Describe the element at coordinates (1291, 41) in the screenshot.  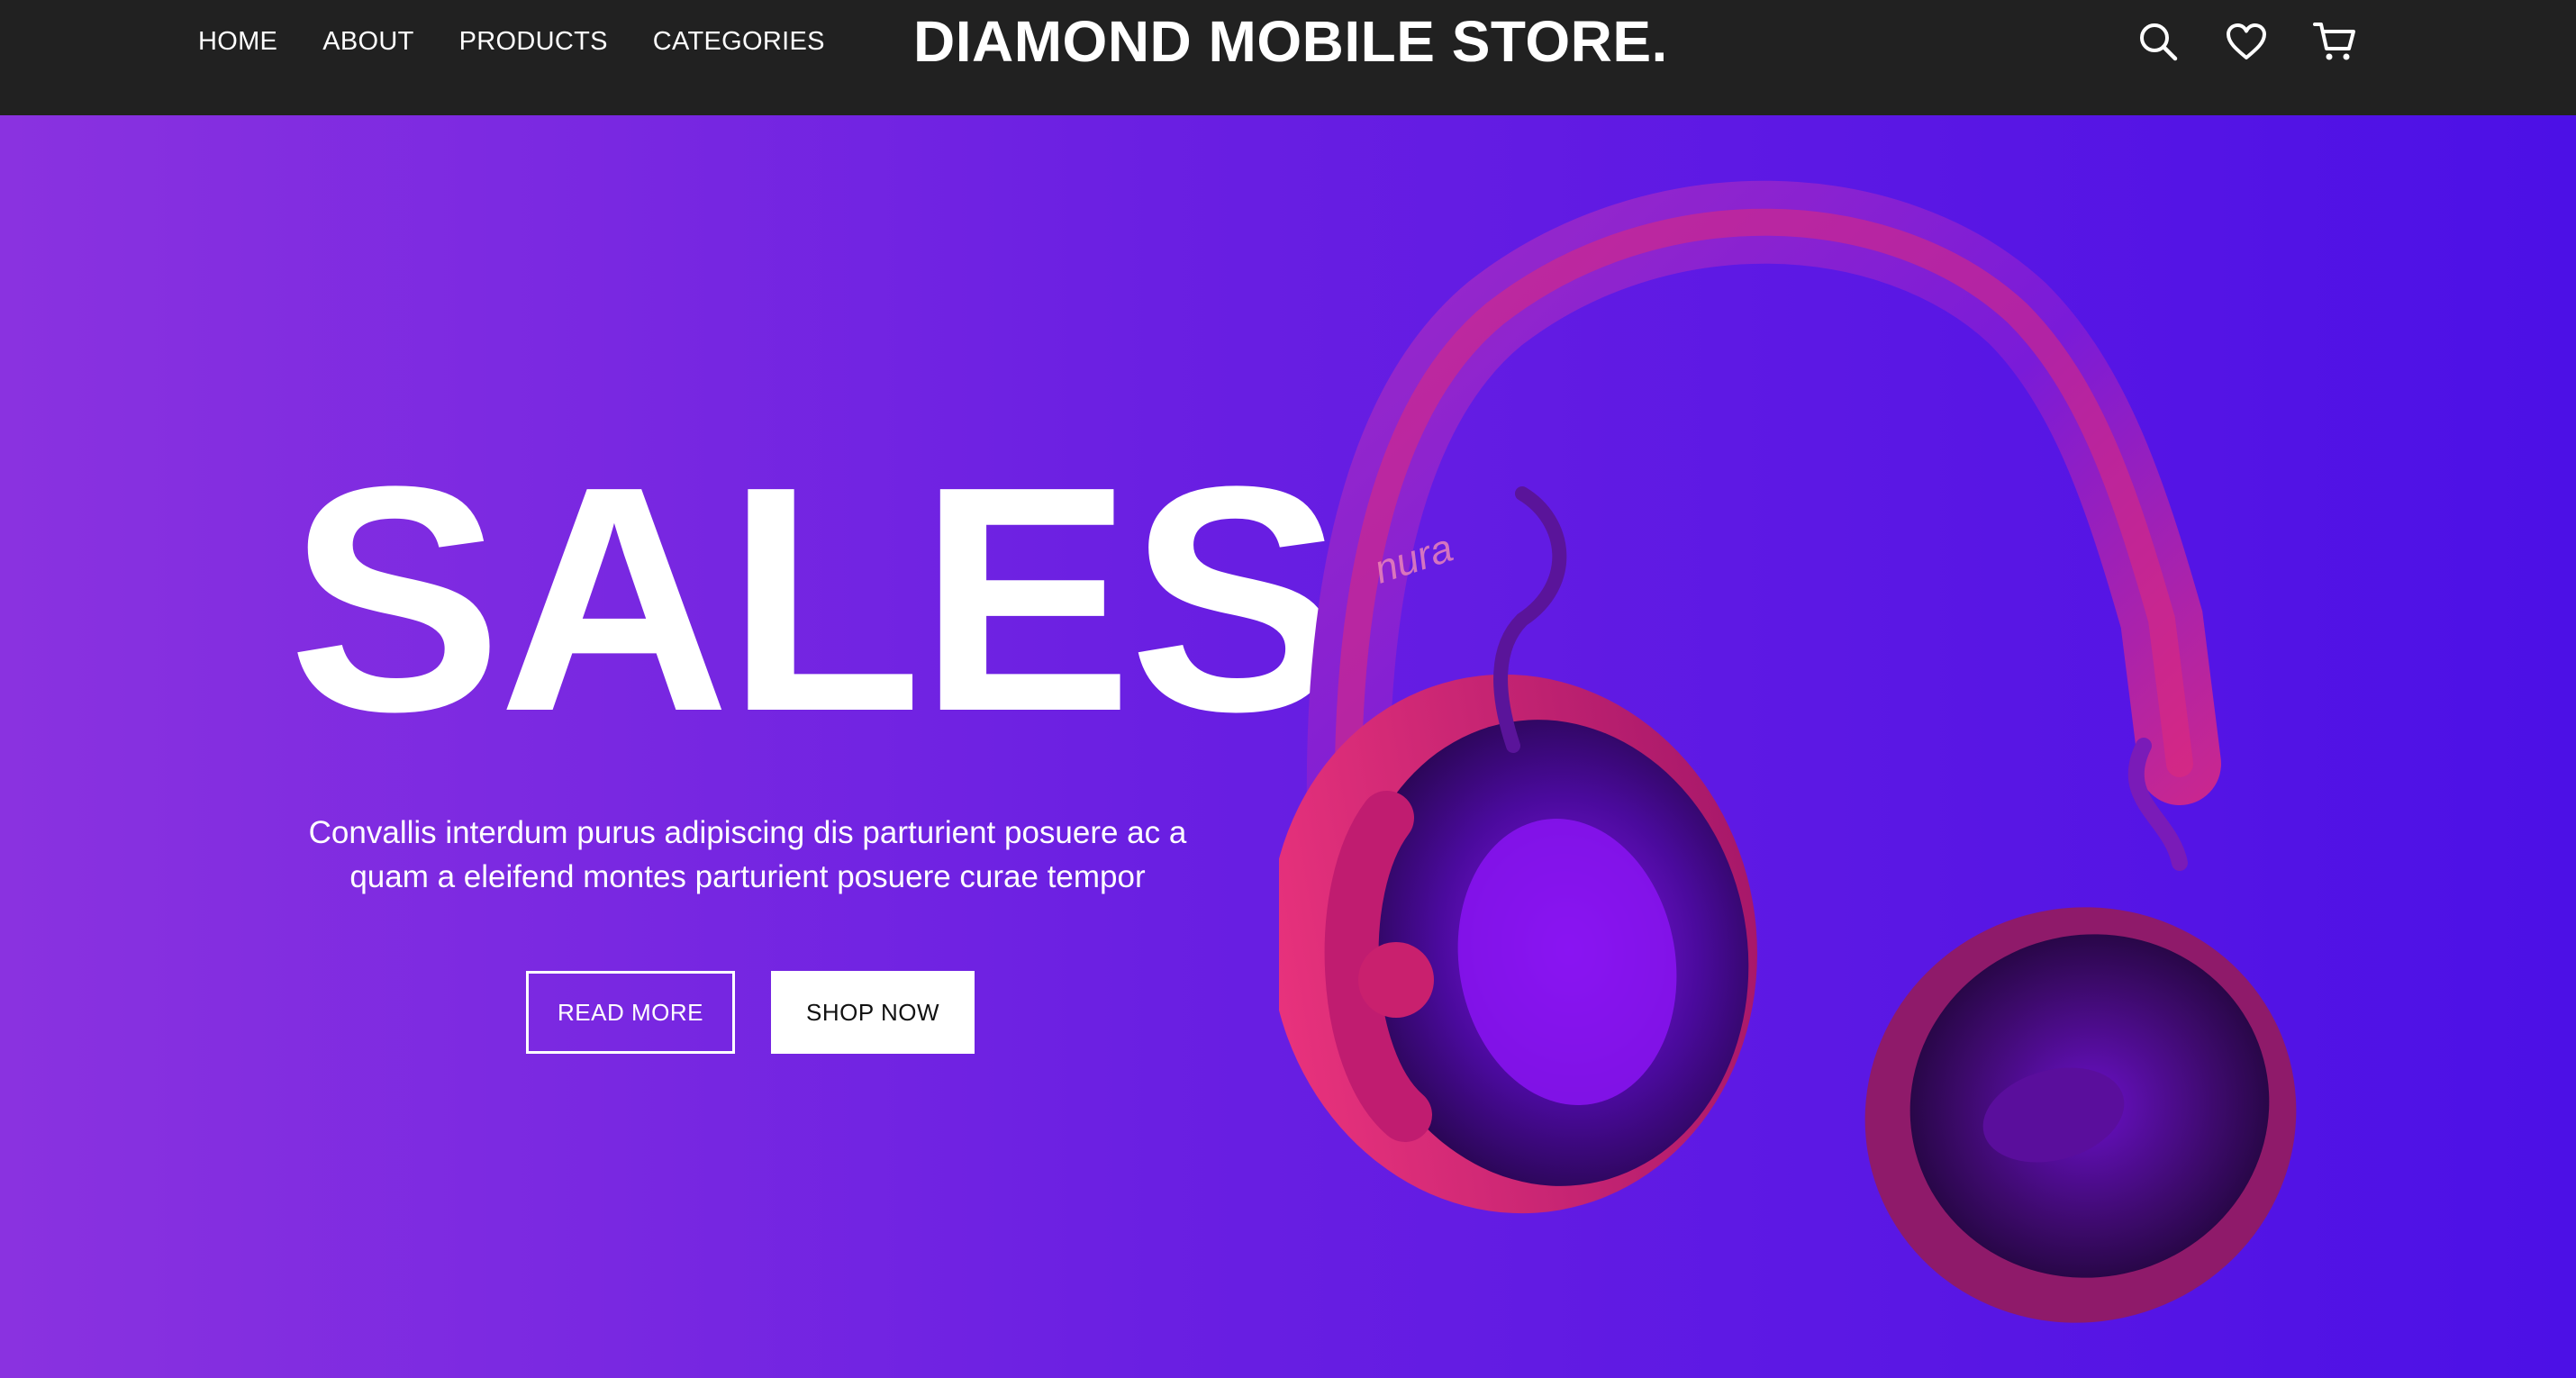
I see `store-logo: DIAMOND MOBILE STORE.` at that location.